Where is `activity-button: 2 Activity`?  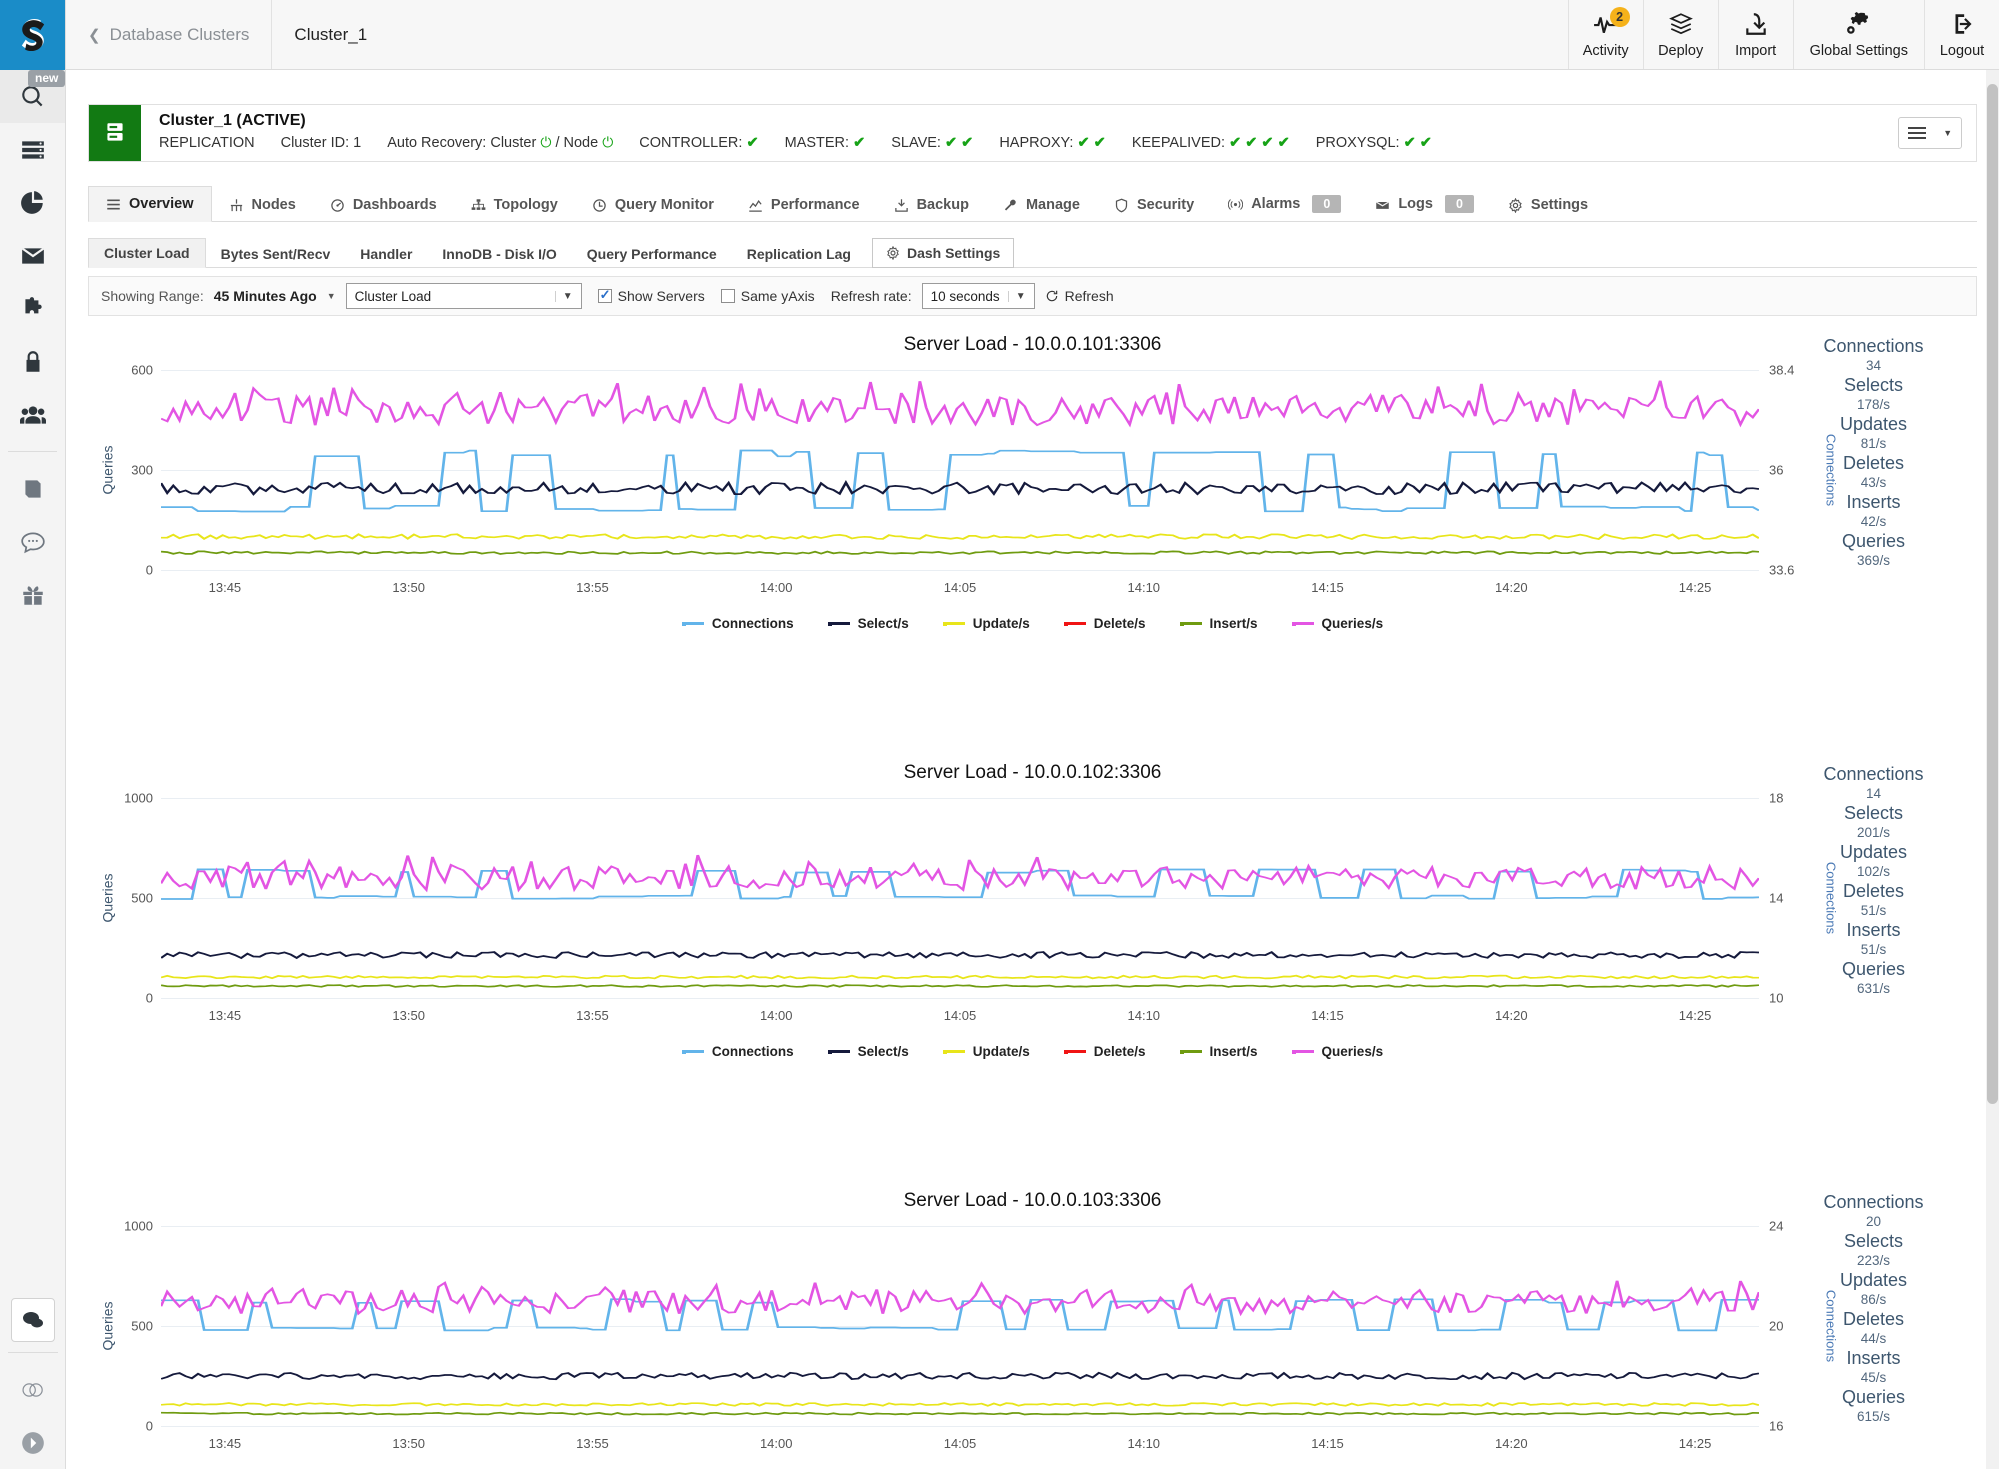 activity-button: 2 Activity is located at coordinates (1605, 34).